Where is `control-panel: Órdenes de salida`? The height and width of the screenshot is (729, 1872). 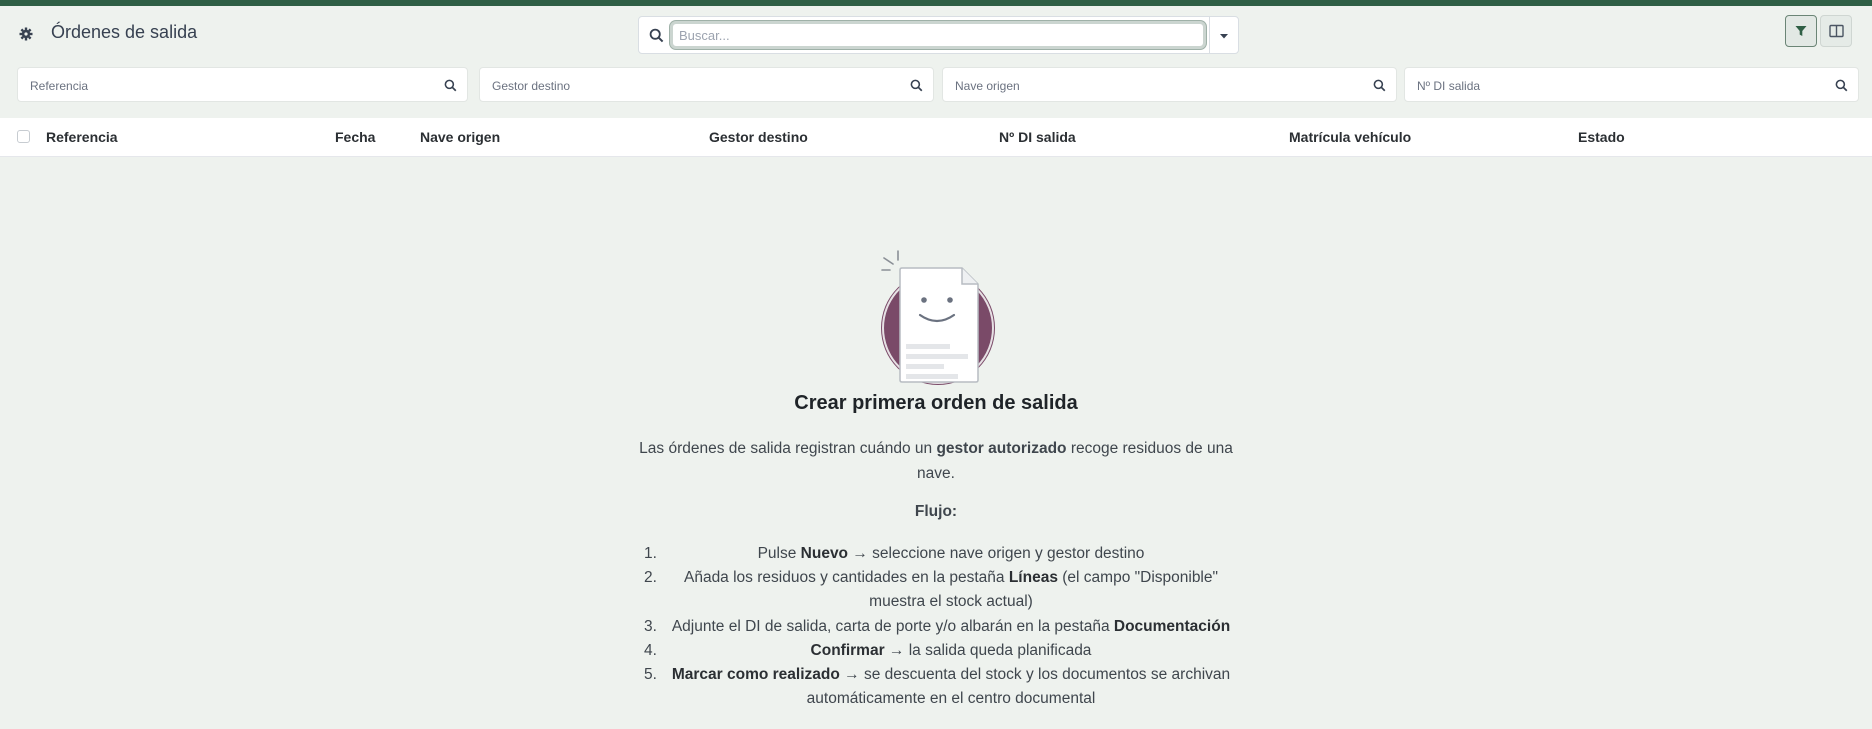
control-panel: Órdenes de salida is located at coordinates (936, 33).